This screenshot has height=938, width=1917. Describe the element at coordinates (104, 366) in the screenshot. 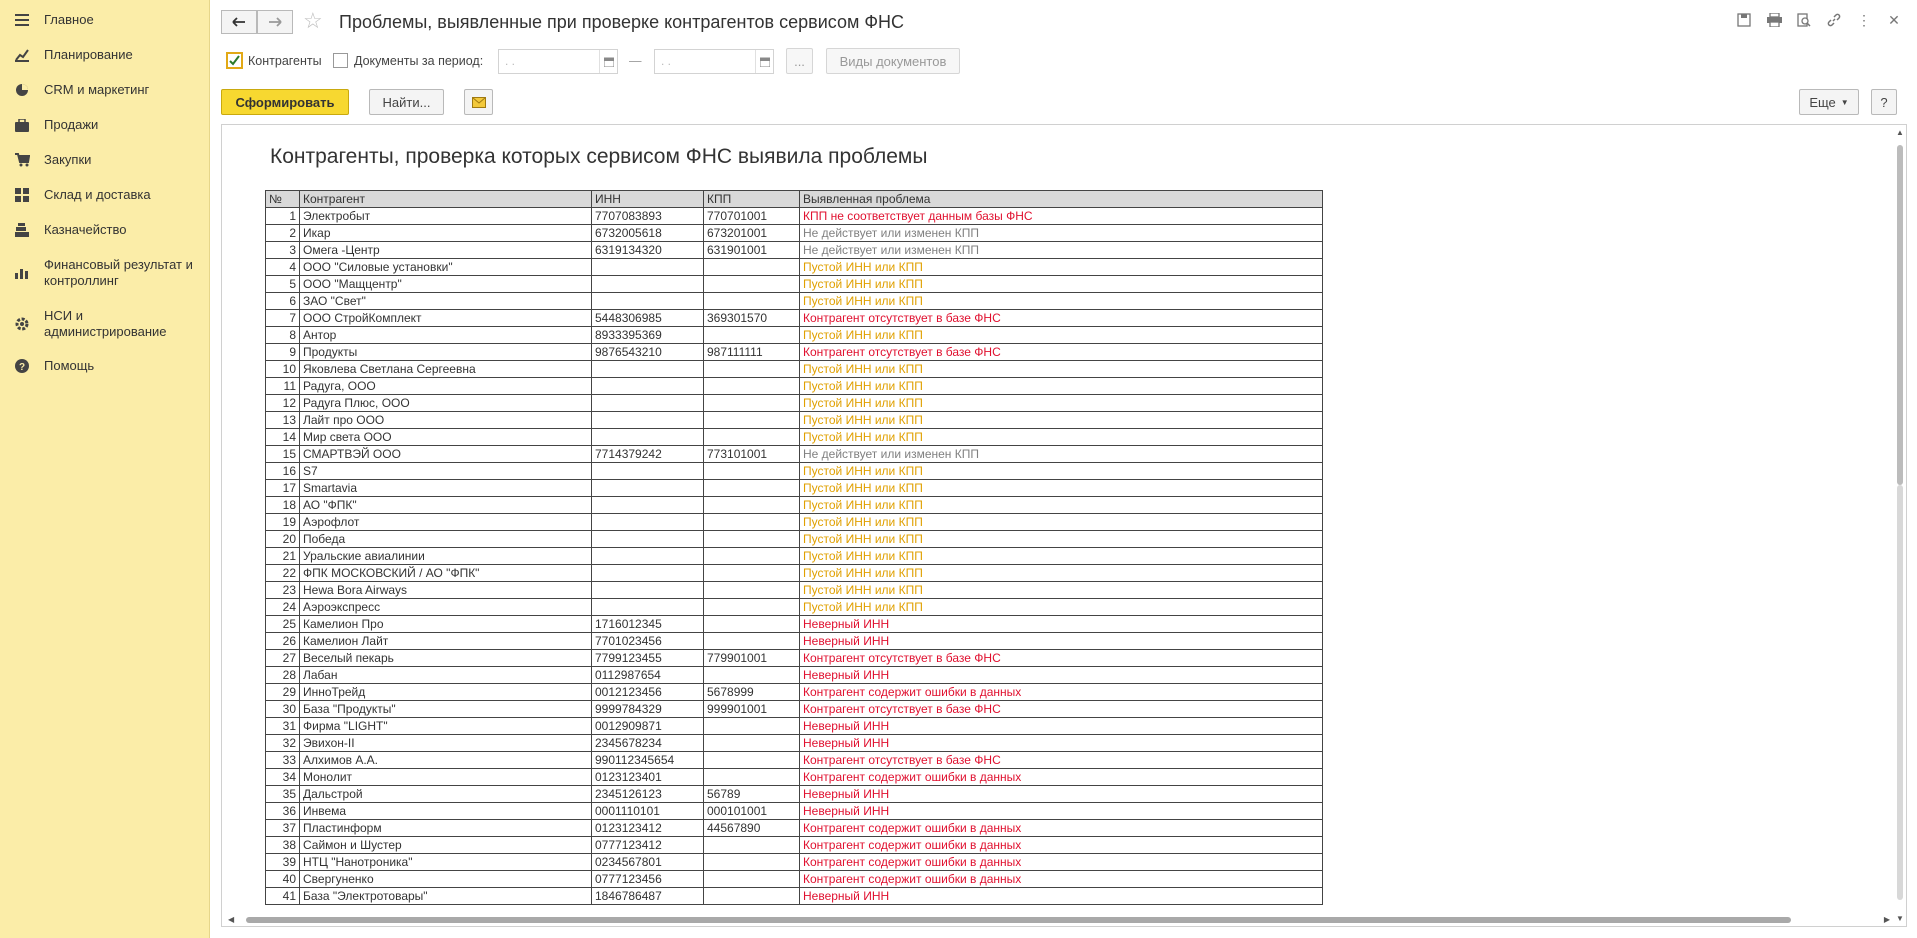

I see `sidebar-item-help: ? Помощь` at that location.